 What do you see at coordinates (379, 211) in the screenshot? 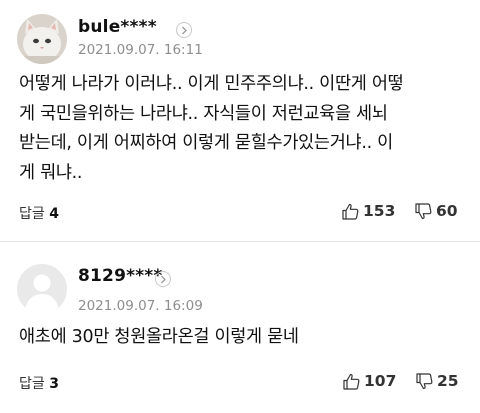
I see `like-count: 153` at bounding box center [379, 211].